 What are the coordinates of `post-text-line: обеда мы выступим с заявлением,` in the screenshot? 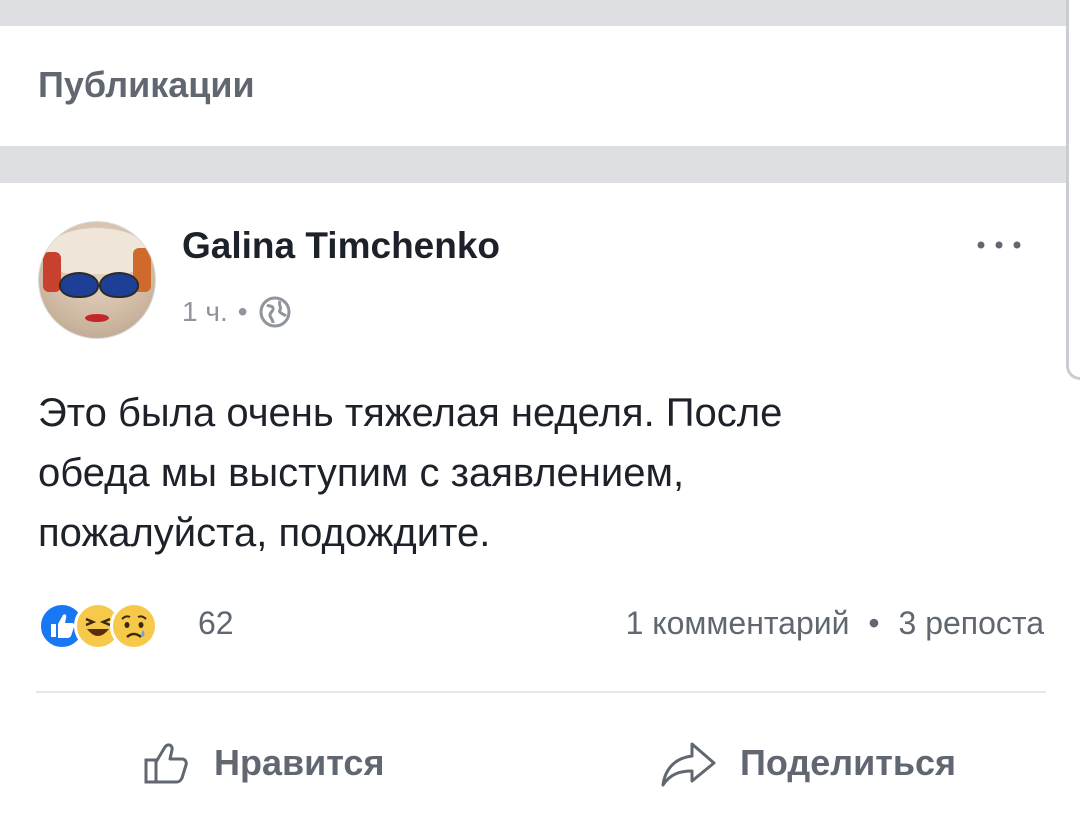 It's located at (361, 473).